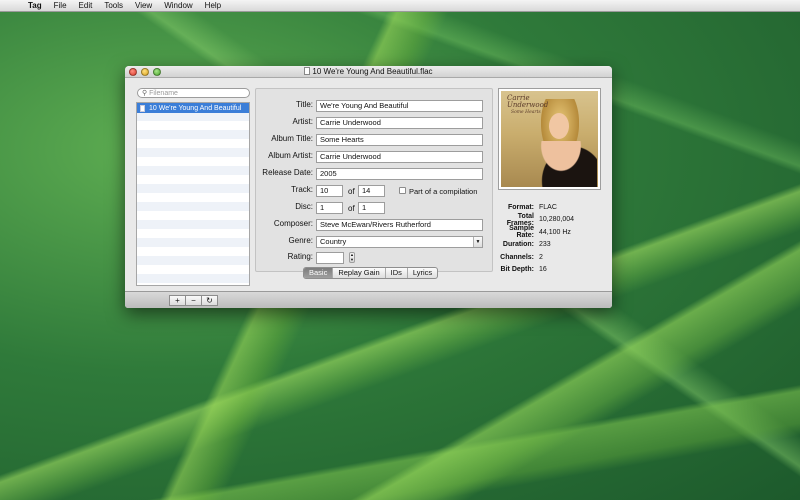 This screenshot has height=500, width=800. Describe the element at coordinates (351, 208) in the screenshot. I see `disc-of-label: of` at that location.